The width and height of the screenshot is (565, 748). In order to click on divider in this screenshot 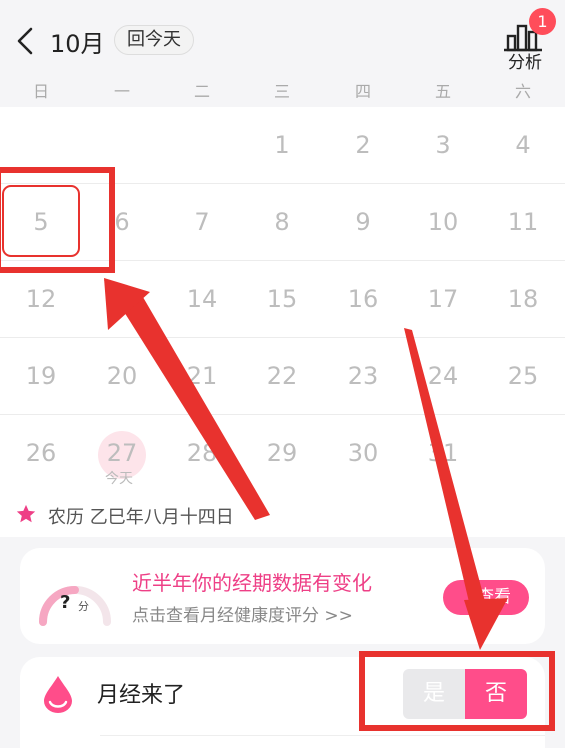, I will do `click(322, 735)`.